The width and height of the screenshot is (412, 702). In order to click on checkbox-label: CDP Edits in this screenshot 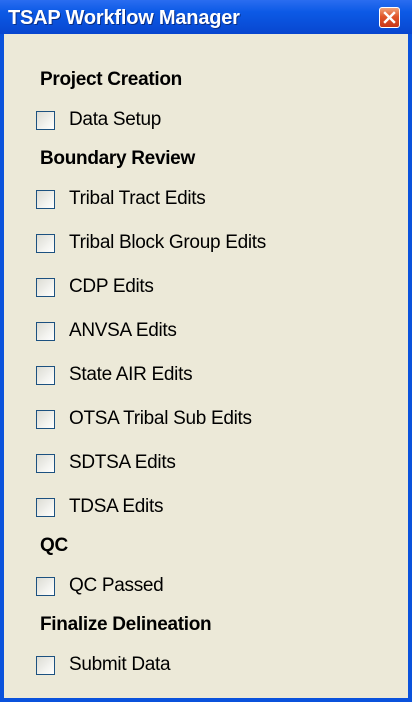, I will do `click(111, 286)`.